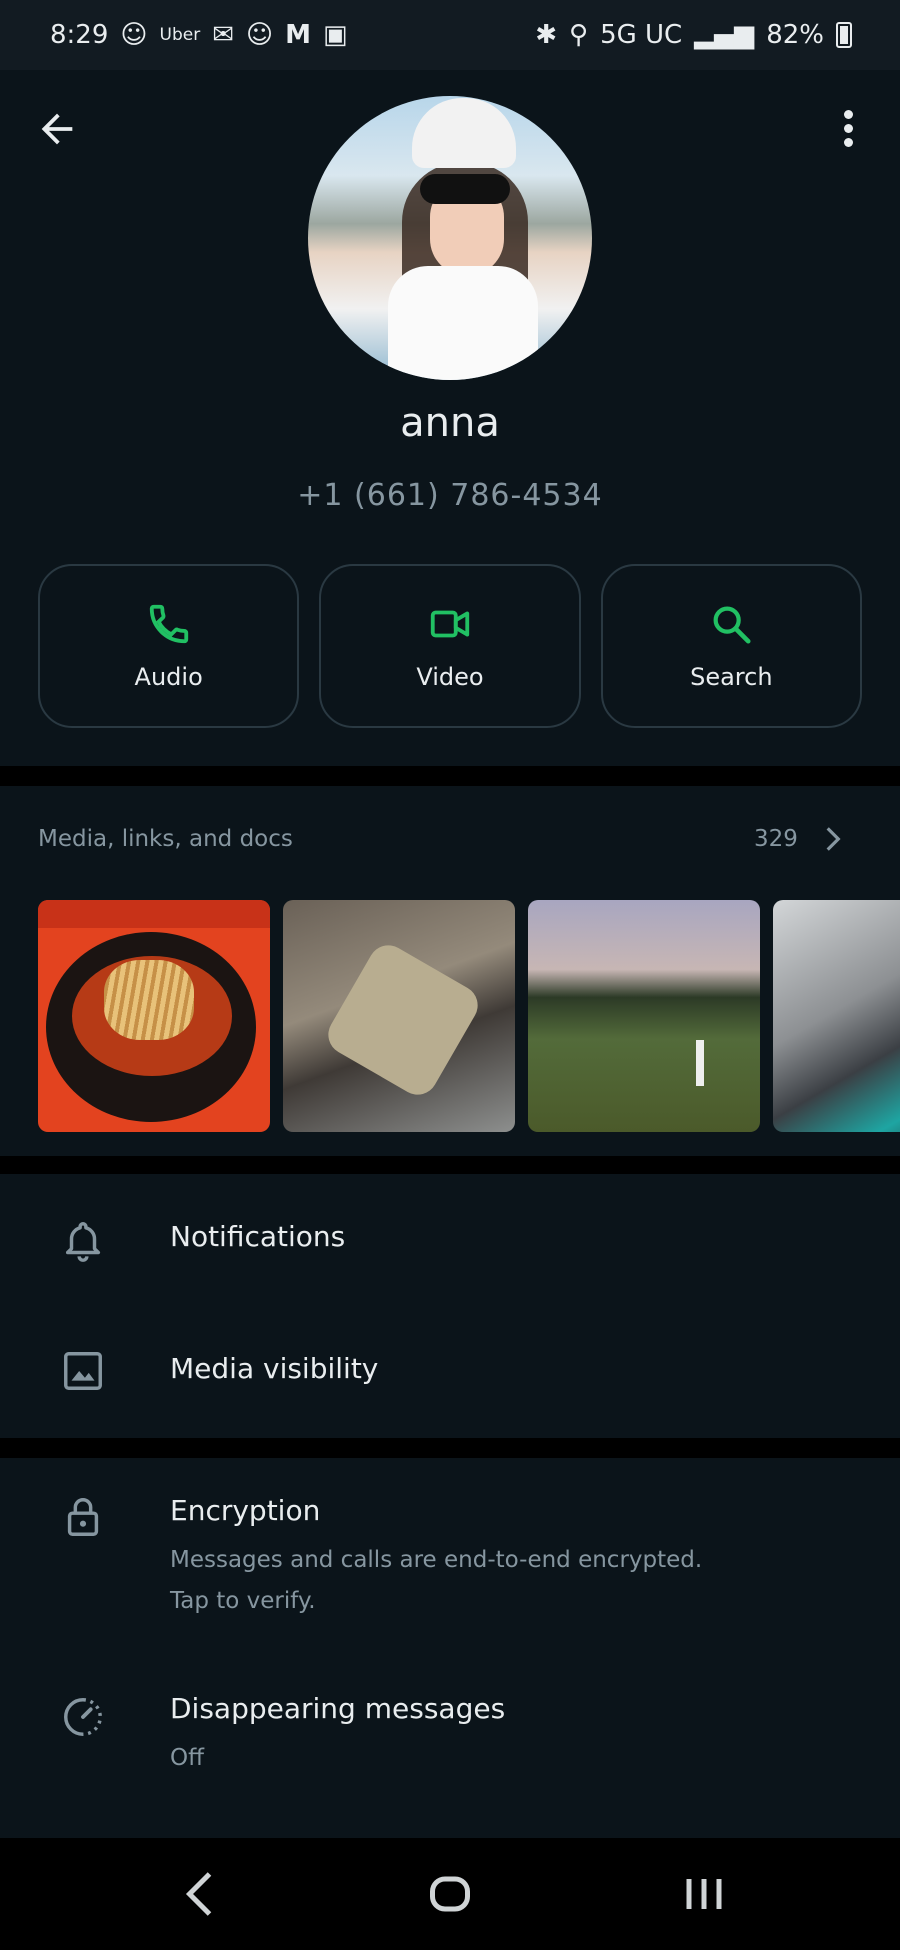  I want to click on uber-icon: Uber, so click(180, 35).